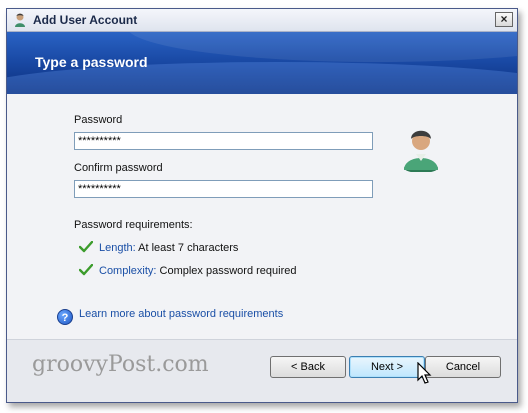  I want to click on help-icon: ?, so click(65, 317).